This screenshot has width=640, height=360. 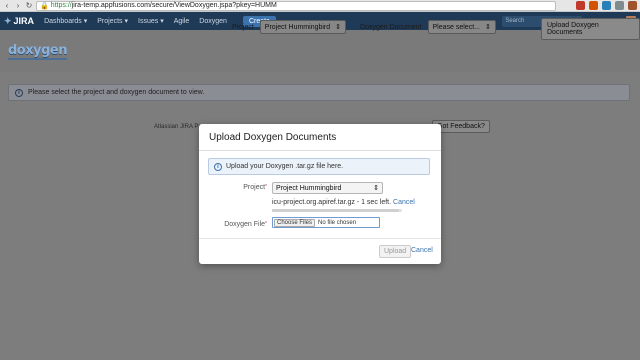 I want to click on nav-doxygen: Doxygen, so click(x=213, y=21).